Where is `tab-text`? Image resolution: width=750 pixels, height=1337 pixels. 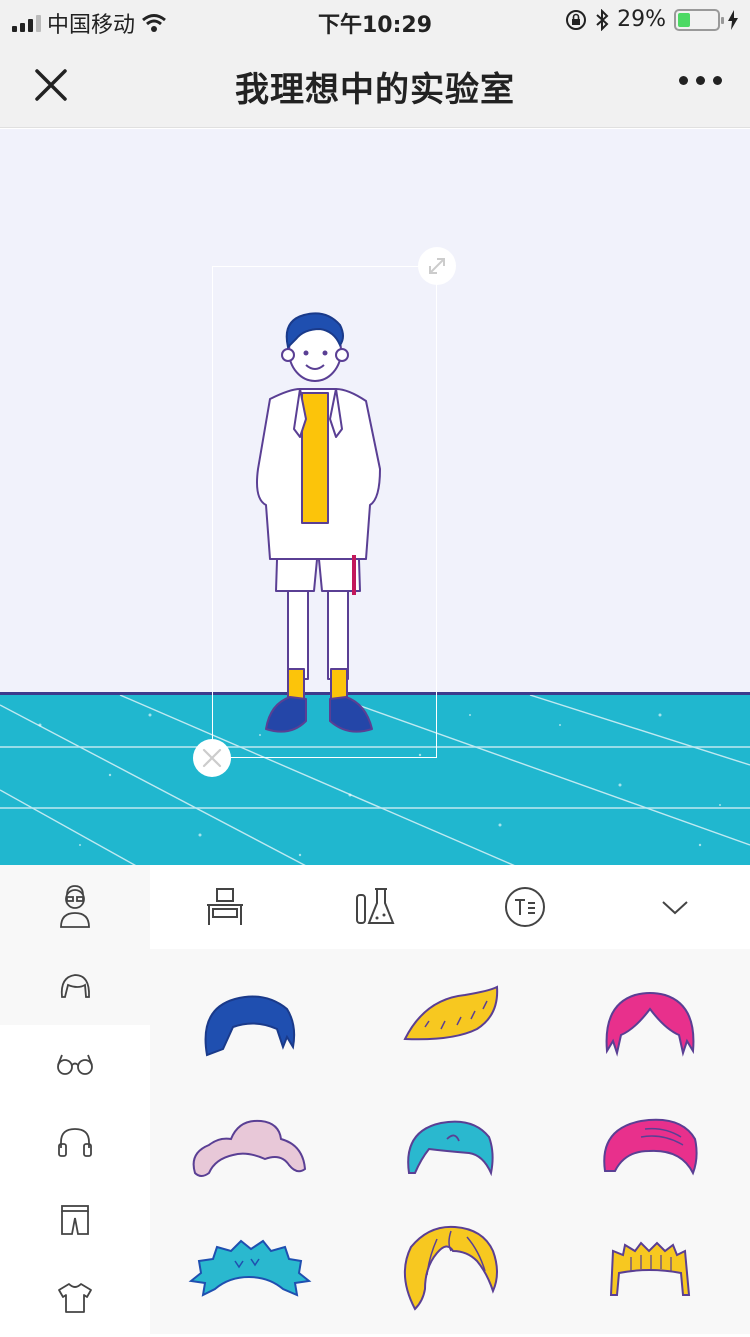 tab-text is located at coordinates (525, 907).